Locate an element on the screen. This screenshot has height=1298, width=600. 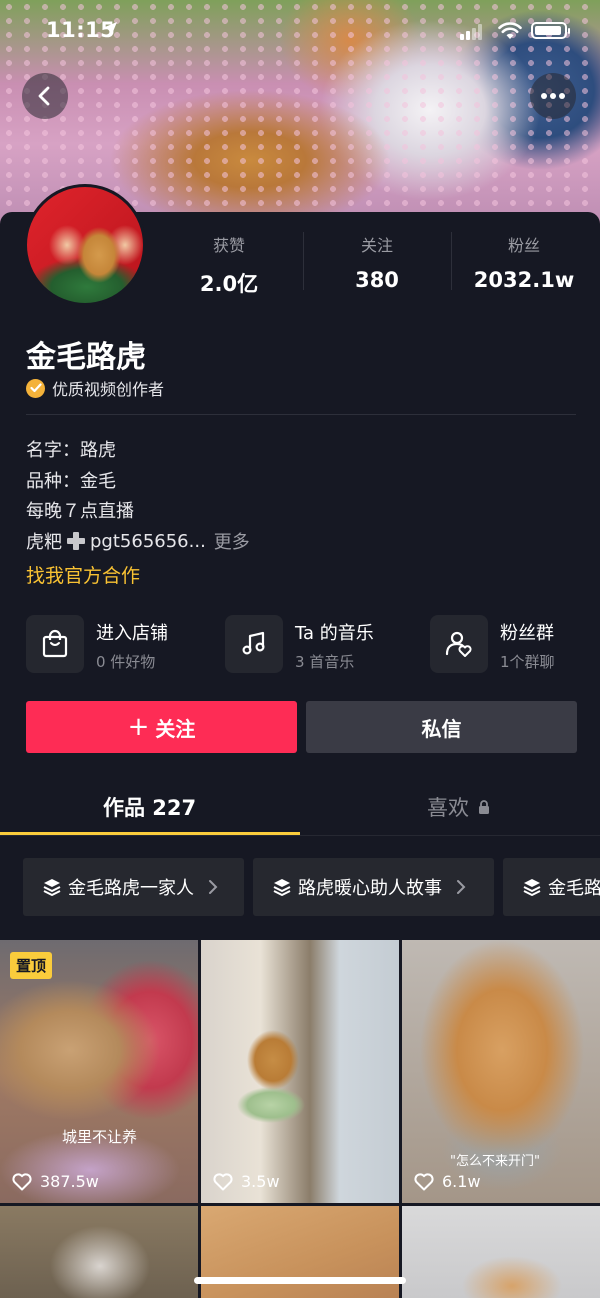
tab-likes: 喜欢 is located at coordinates (459, 807).